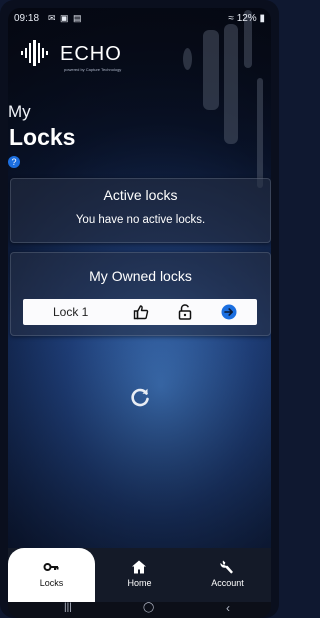  I want to click on owned-locks-card: My Owned locks Lock 1, so click(140, 294).